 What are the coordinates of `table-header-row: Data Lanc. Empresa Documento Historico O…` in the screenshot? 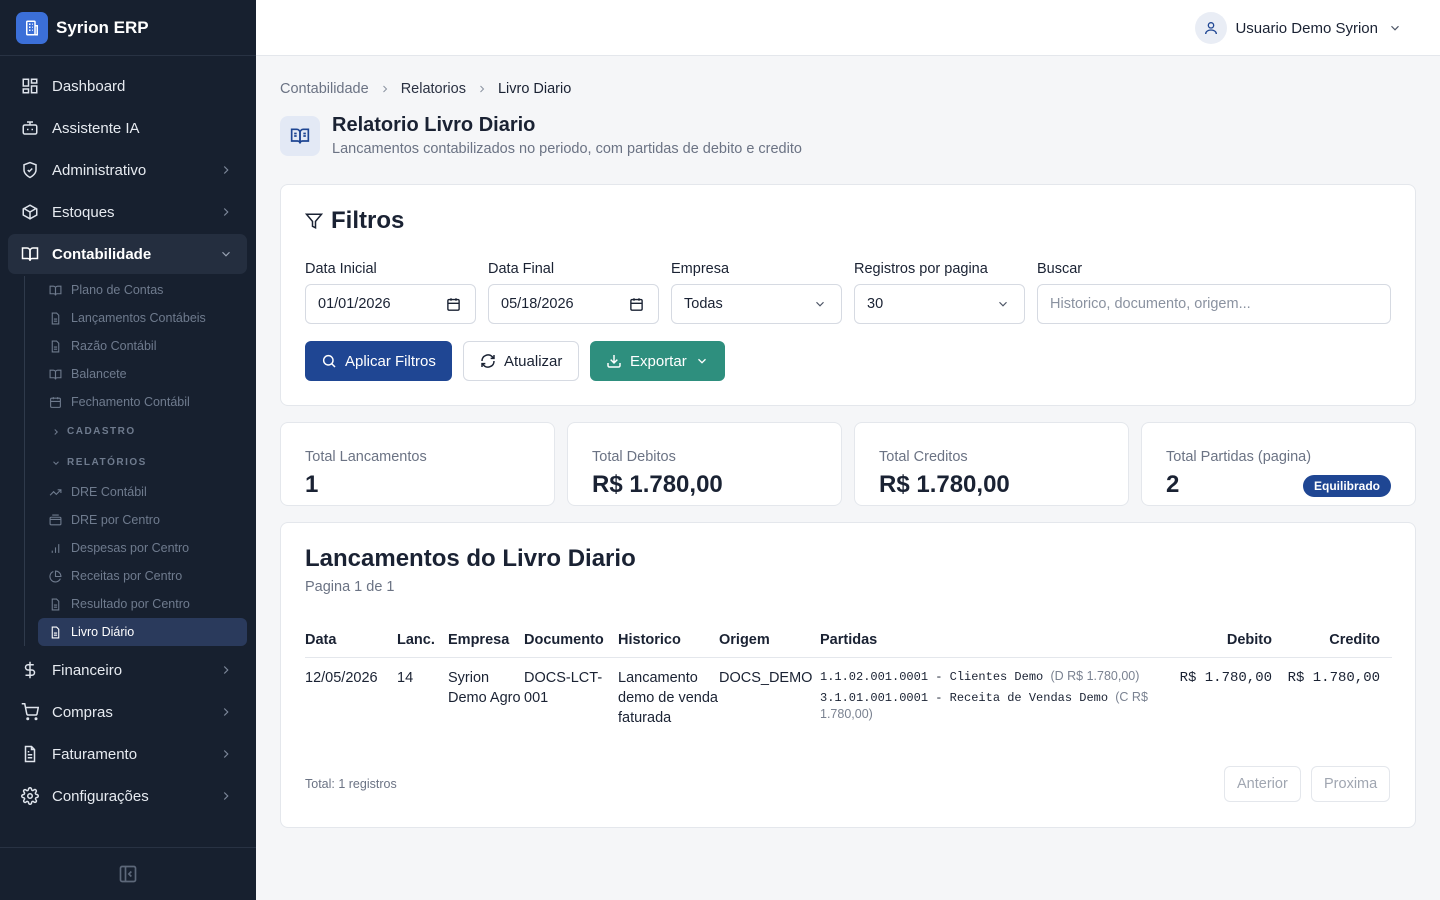 It's located at (848, 640).